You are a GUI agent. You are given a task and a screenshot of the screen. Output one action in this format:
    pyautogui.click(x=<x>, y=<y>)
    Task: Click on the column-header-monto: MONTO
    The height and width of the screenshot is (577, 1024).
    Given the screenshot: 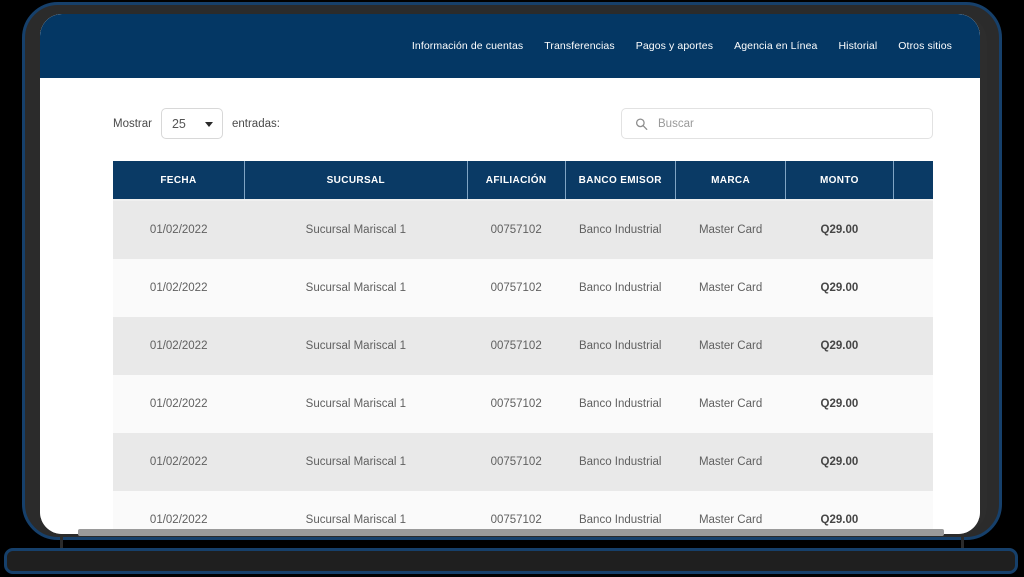 What is the action you would take?
    pyautogui.click(x=839, y=181)
    